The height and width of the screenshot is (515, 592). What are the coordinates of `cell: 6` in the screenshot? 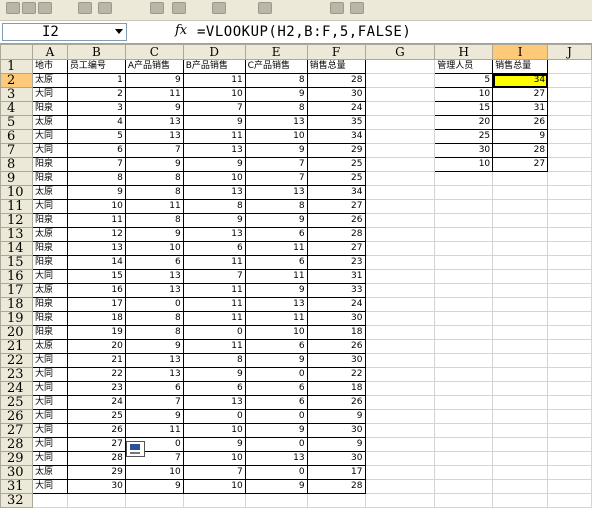 It's located at (276, 388).